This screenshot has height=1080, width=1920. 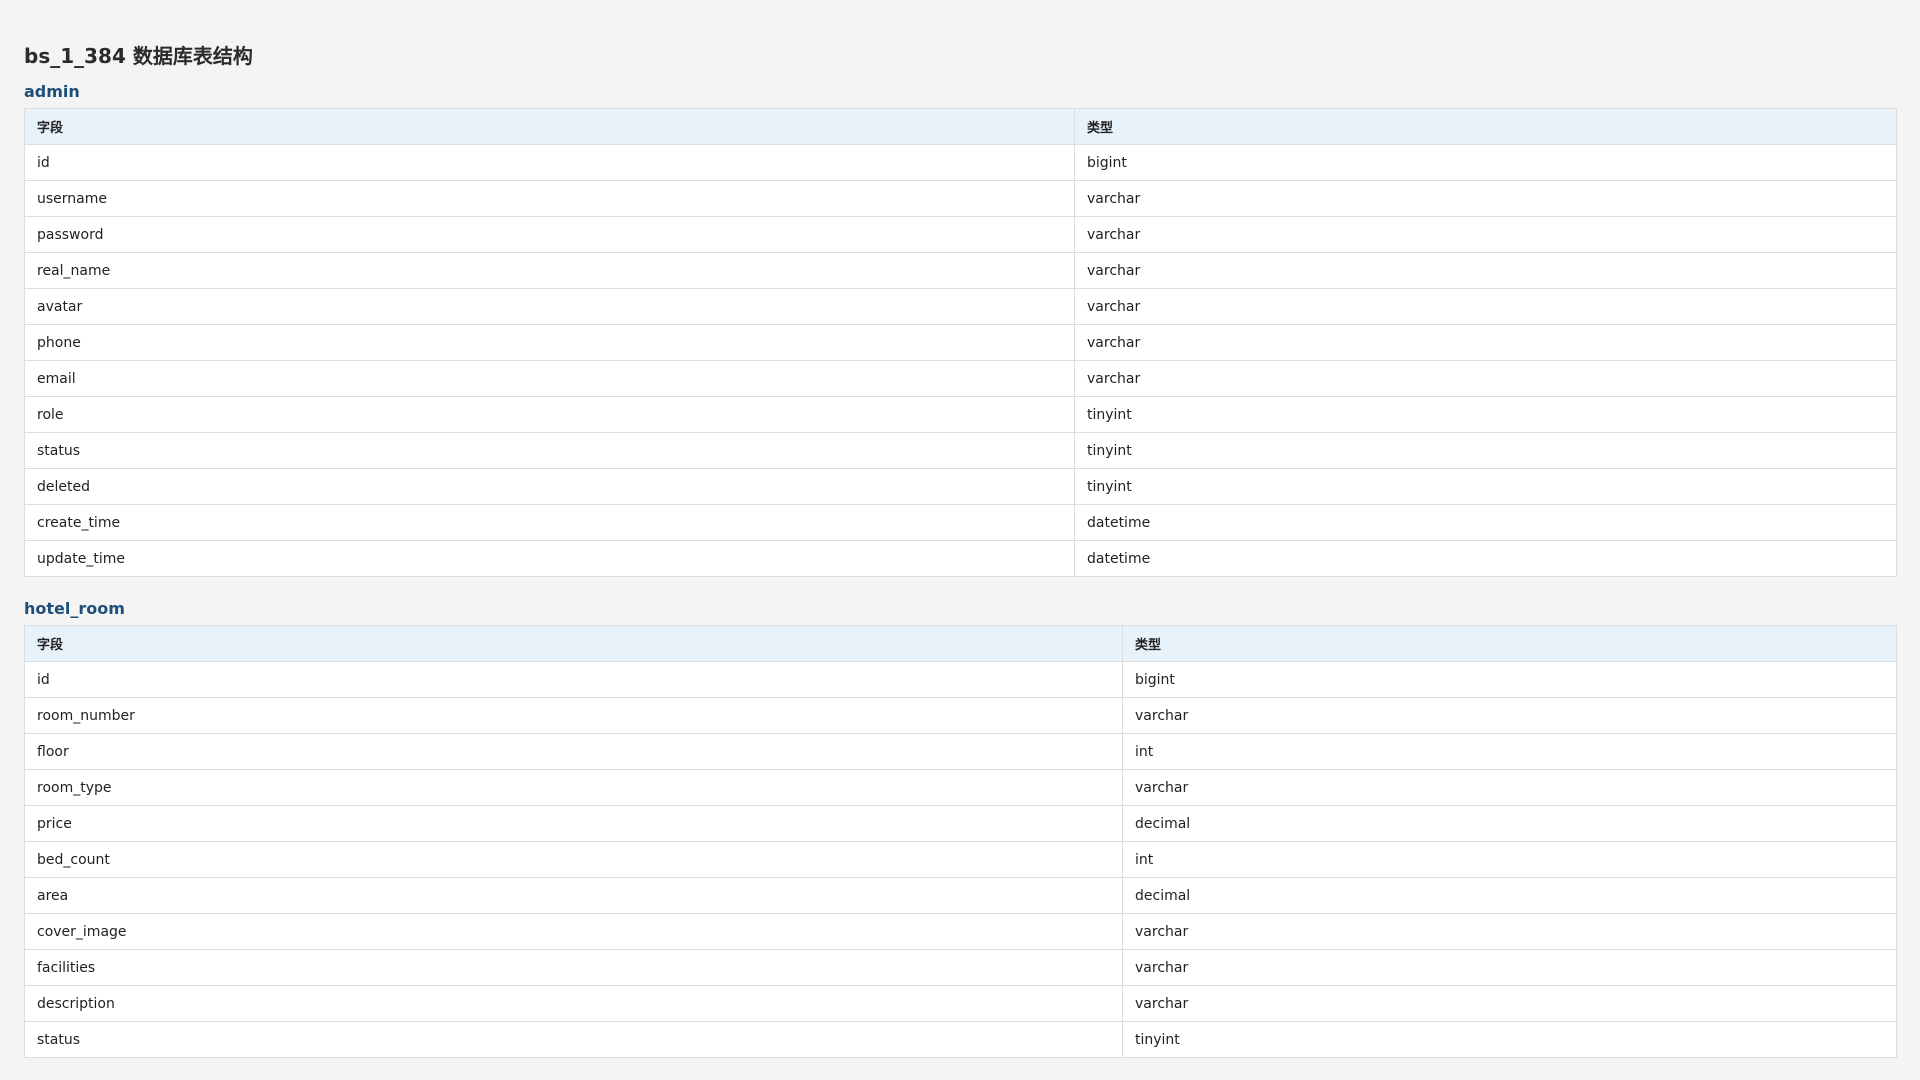 I want to click on table-row: facilities varchar, so click(x=960, y=967).